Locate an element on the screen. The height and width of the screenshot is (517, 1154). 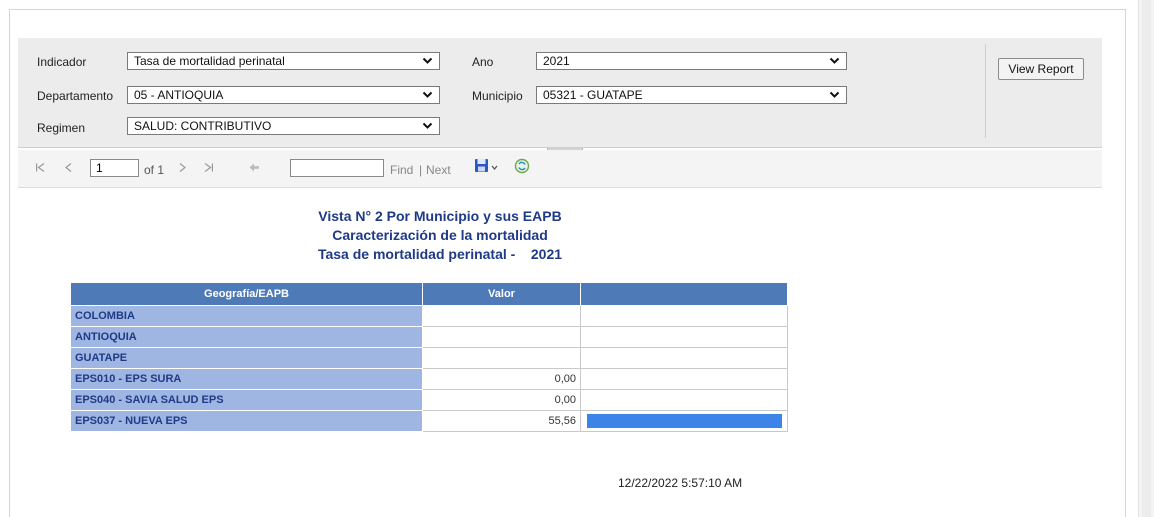
current-page-input: 1 is located at coordinates (114, 168).